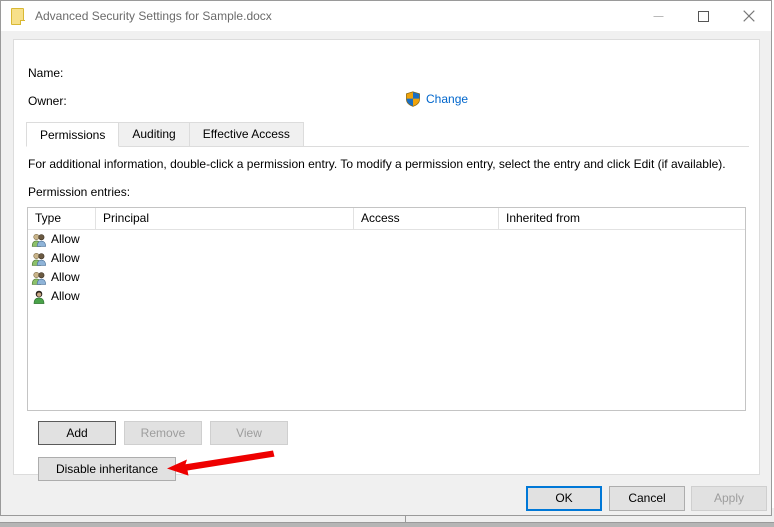 This screenshot has height=527, width=774. Describe the element at coordinates (163, 433) in the screenshot. I see `remove-button: Remove` at that location.